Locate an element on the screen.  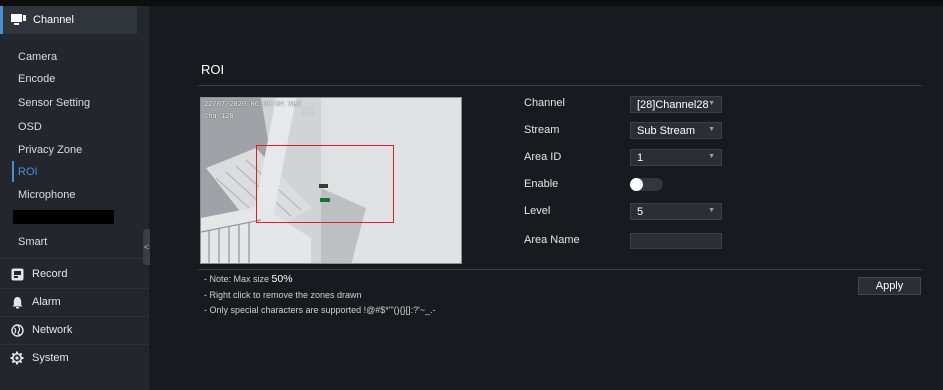
note-right-click: - Right click to remove the zones drawn is located at coordinates (283, 295).